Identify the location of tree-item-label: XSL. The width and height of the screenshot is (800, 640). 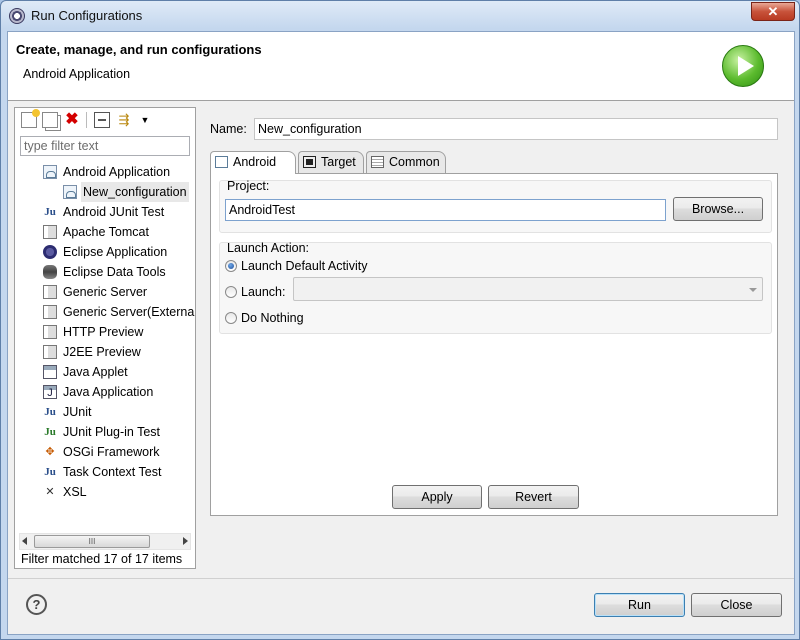
(75, 492).